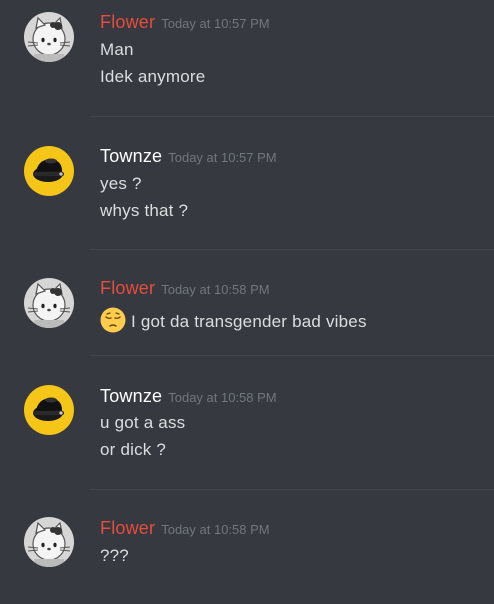  I want to click on message-header: Flower Today at 10:57 PM, so click(185, 22).